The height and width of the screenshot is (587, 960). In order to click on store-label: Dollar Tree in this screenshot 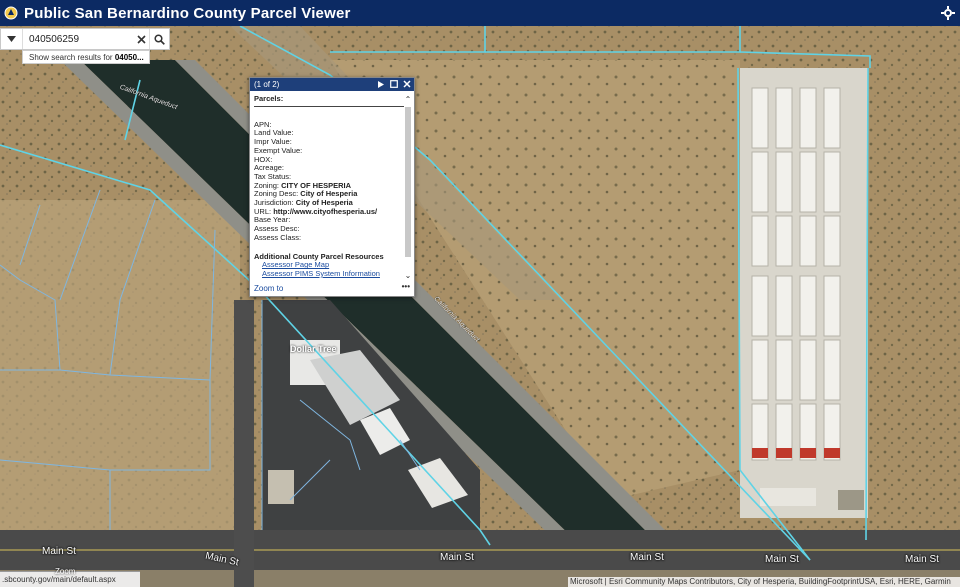, I will do `click(313, 349)`.